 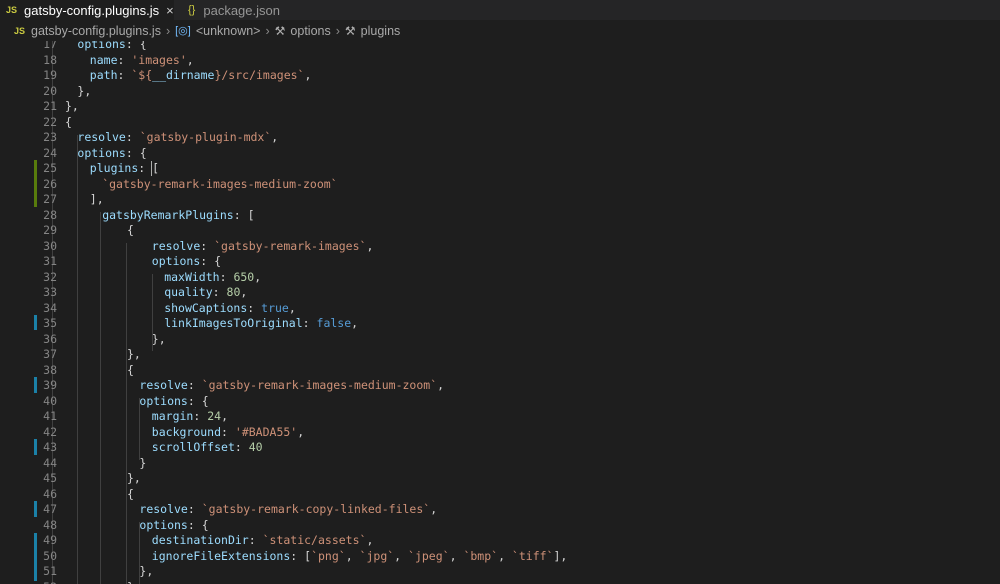 What do you see at coordinates (500, 541) in the screenshot?
I see `code-line: 49 destinationDir: `static/assets`,` at bounding box center [500, 541].